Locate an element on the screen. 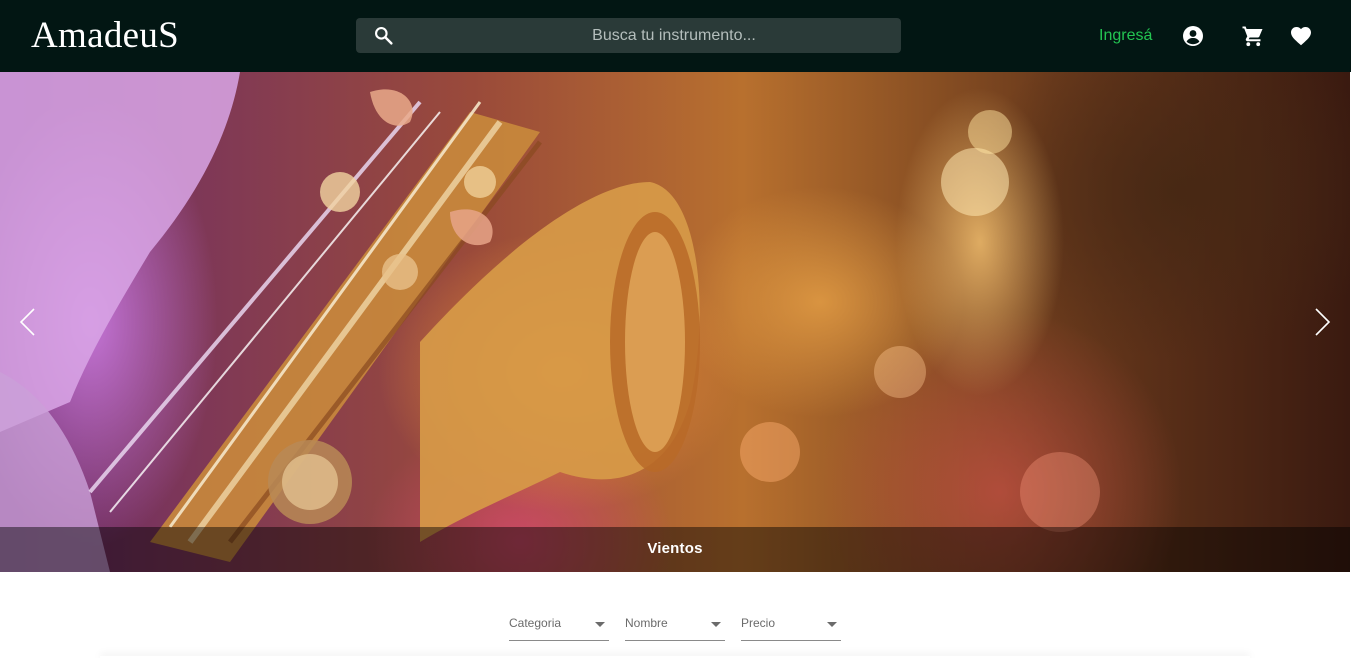 The image size is (1351, 658). price-select: Precio is located at coordinates (791, 626).